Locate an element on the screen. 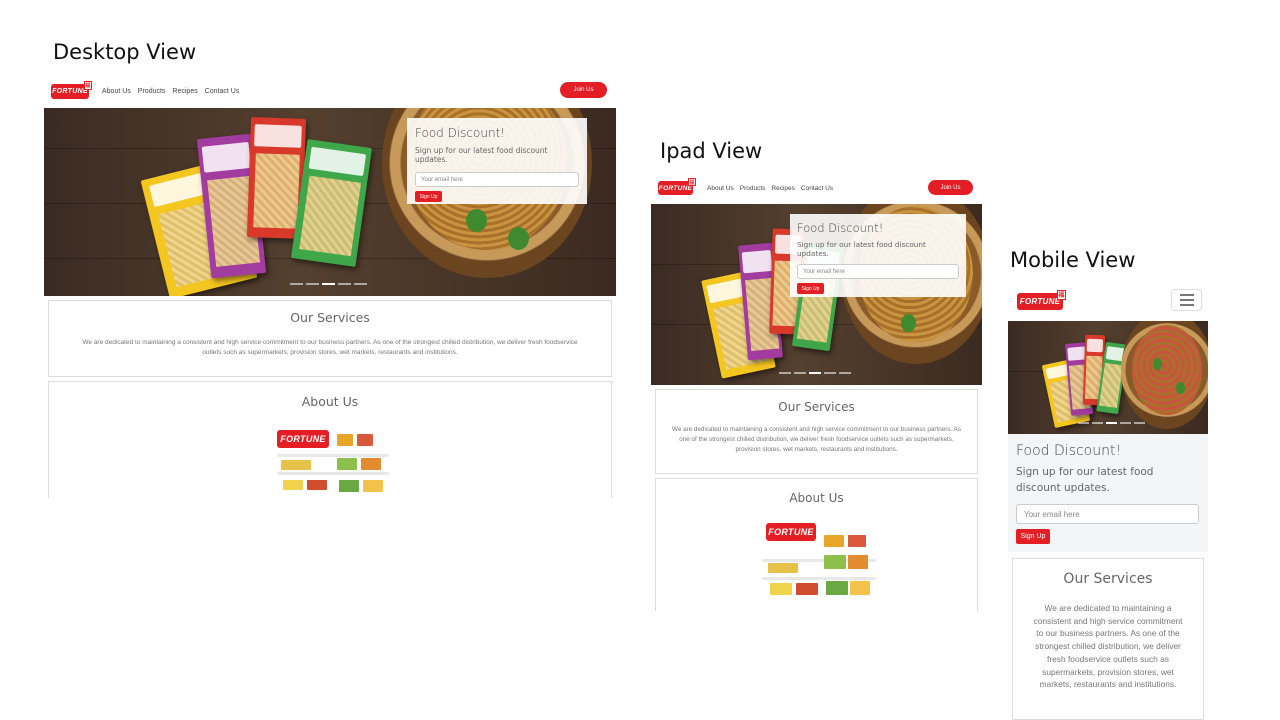 This screenshot has height=720, width=1280. desktop-view-label: Desktop View is located at coordinates (125, 52).